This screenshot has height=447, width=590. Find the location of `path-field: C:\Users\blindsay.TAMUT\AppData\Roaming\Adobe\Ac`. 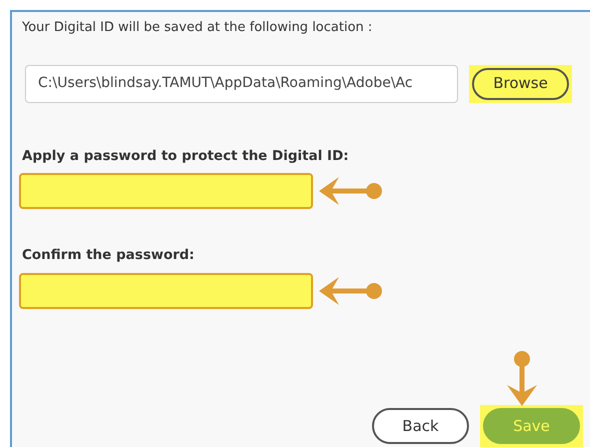

path-field: C:\Users\blindsay.TAMUT\AppData\Roaming\Adobe\Ac is located at coordinates (241, 83).